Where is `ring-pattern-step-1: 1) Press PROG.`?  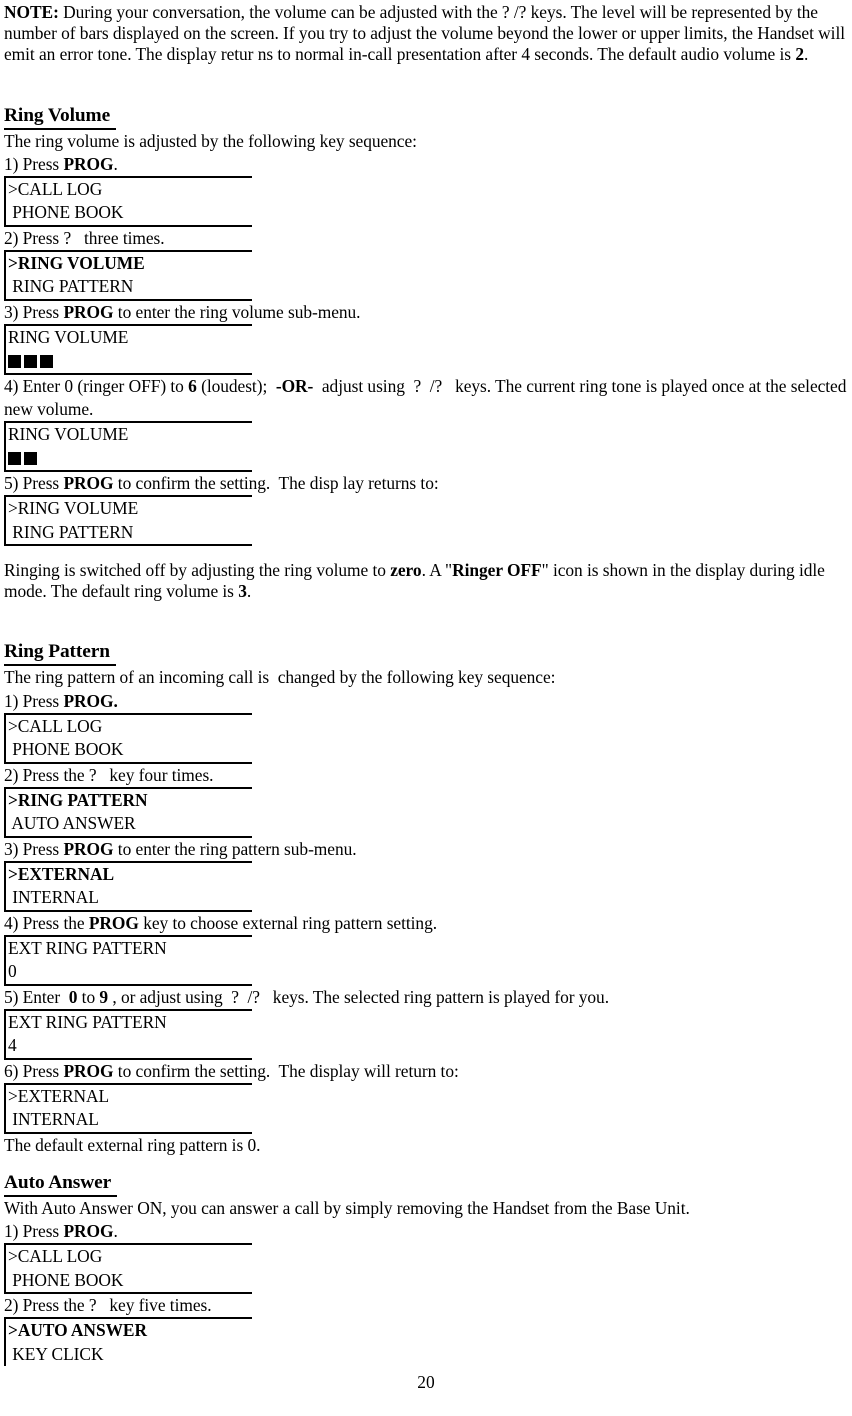
ring-pattern-step-1: 1) Press PROG. is located at coordinates (427, 701).